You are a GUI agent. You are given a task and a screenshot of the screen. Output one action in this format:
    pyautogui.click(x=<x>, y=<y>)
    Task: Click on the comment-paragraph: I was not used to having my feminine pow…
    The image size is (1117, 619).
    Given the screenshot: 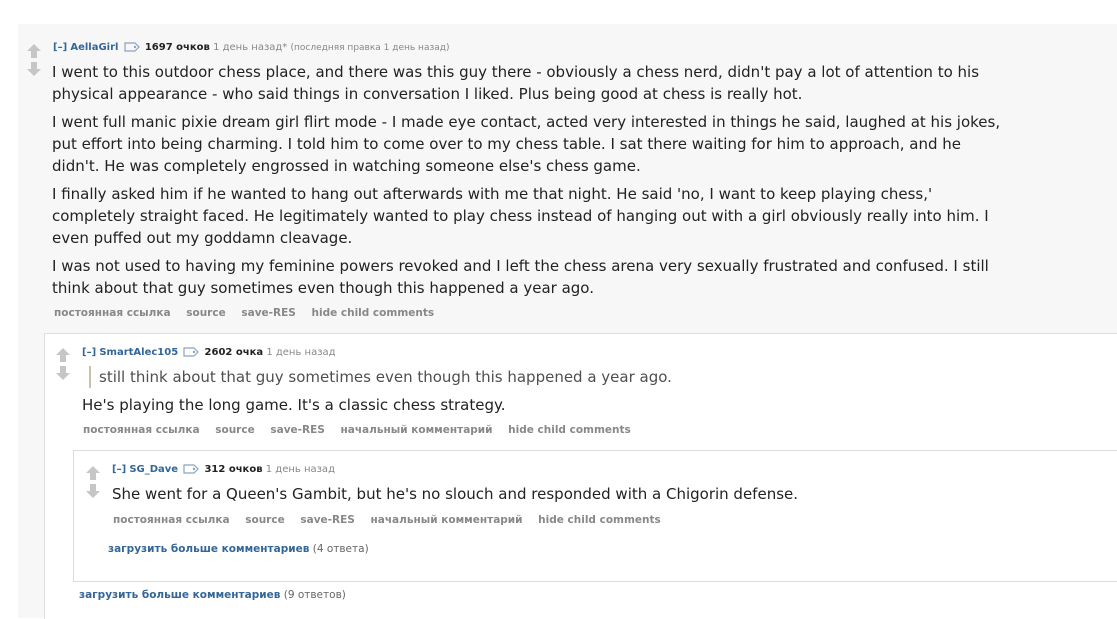 What is the action you would take?
    pyautogui.click(x=520, y=277)
    